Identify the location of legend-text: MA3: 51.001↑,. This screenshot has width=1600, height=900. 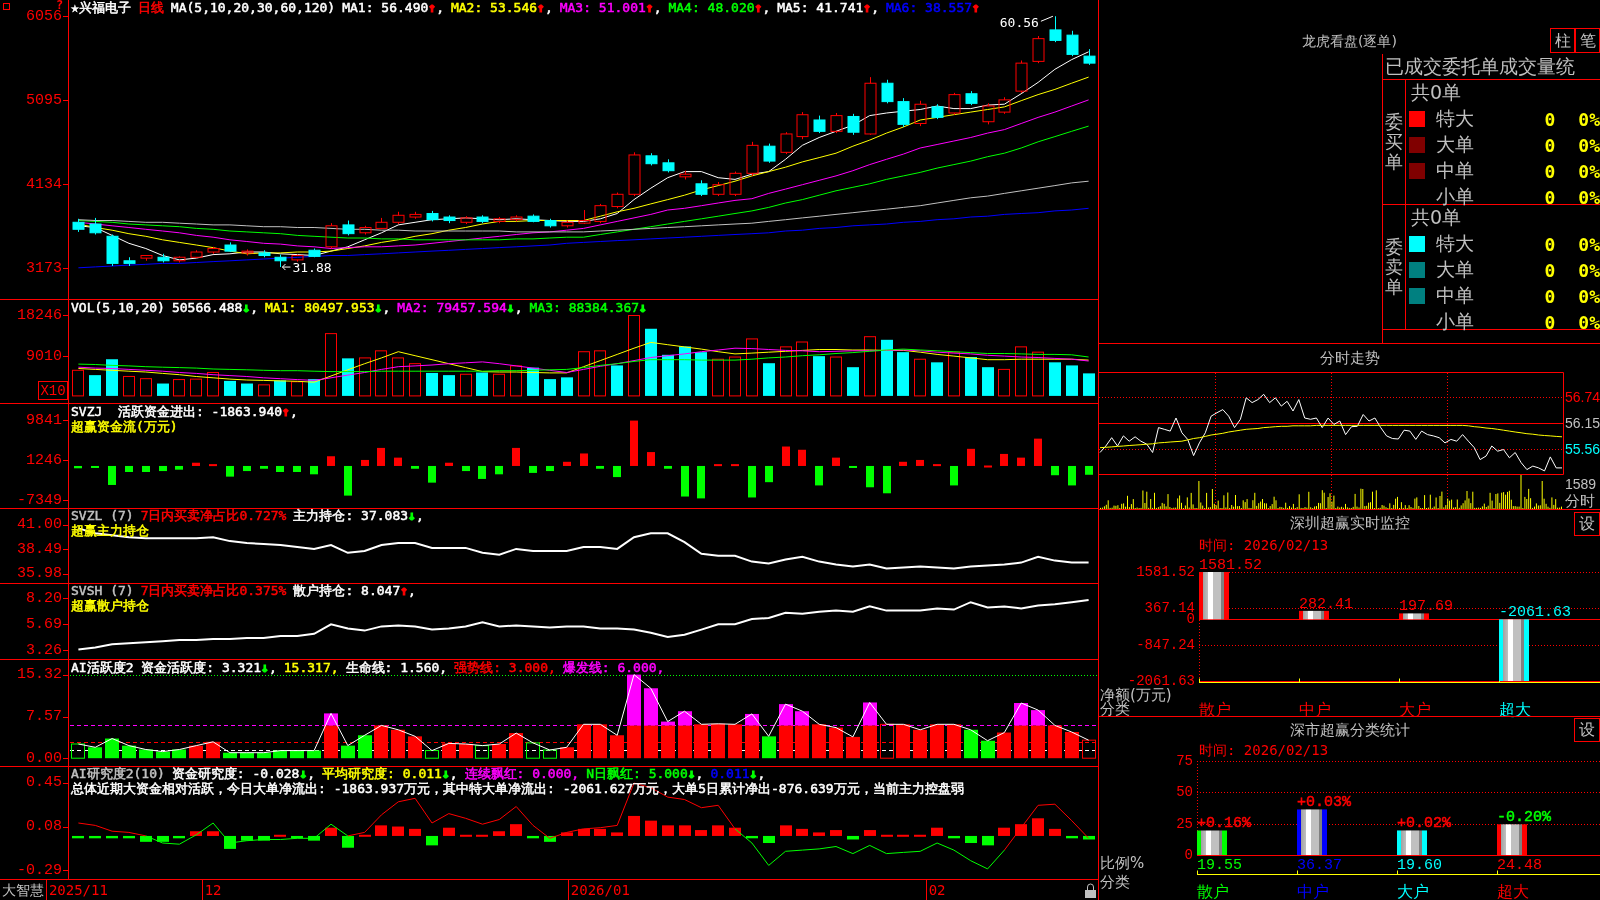
(610, 7).